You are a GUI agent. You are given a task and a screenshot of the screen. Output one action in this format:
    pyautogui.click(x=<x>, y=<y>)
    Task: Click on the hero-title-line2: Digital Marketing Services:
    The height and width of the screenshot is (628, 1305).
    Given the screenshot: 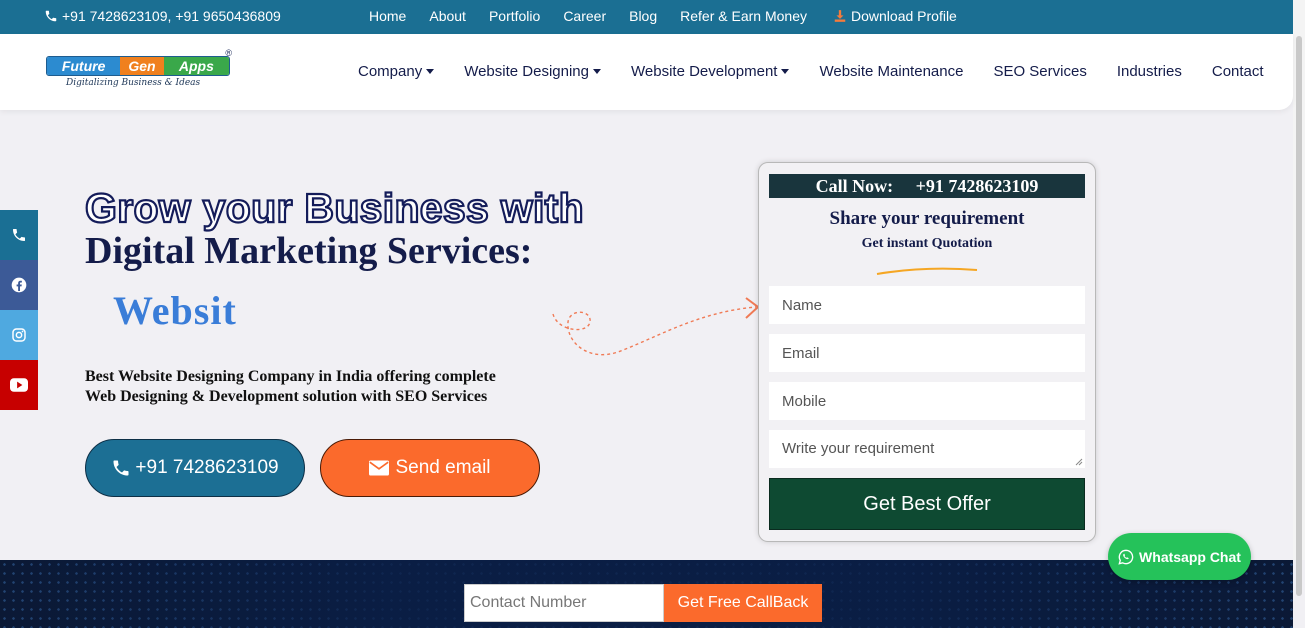 What is the action you would take?
    pyautogui.click(x=309, y=251)
    